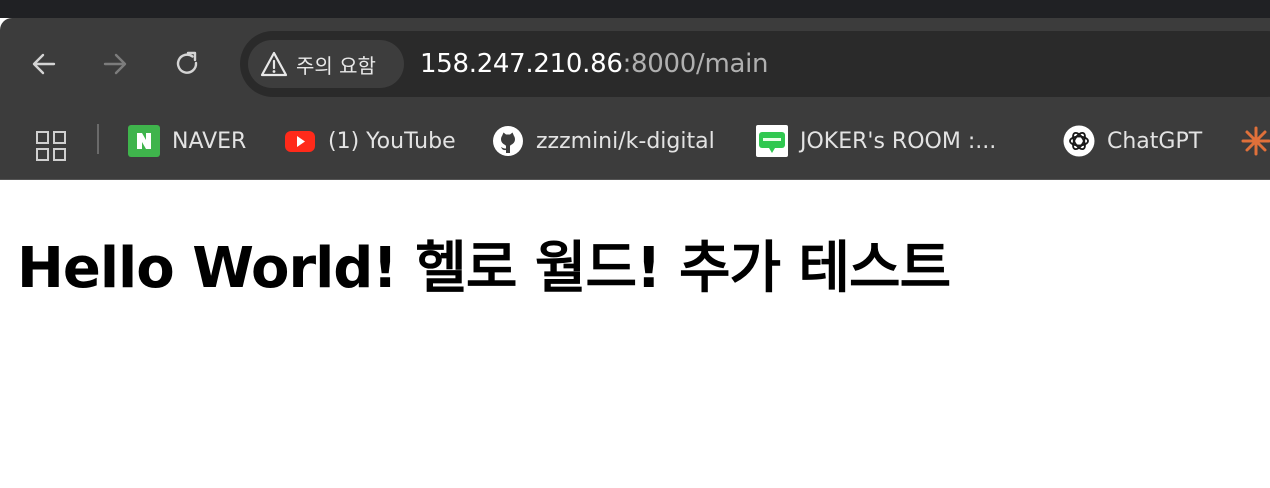 This screenshot has width=1270, height=488. I want to click on bookmark-label: (1) YouTube, so click(392, 141).